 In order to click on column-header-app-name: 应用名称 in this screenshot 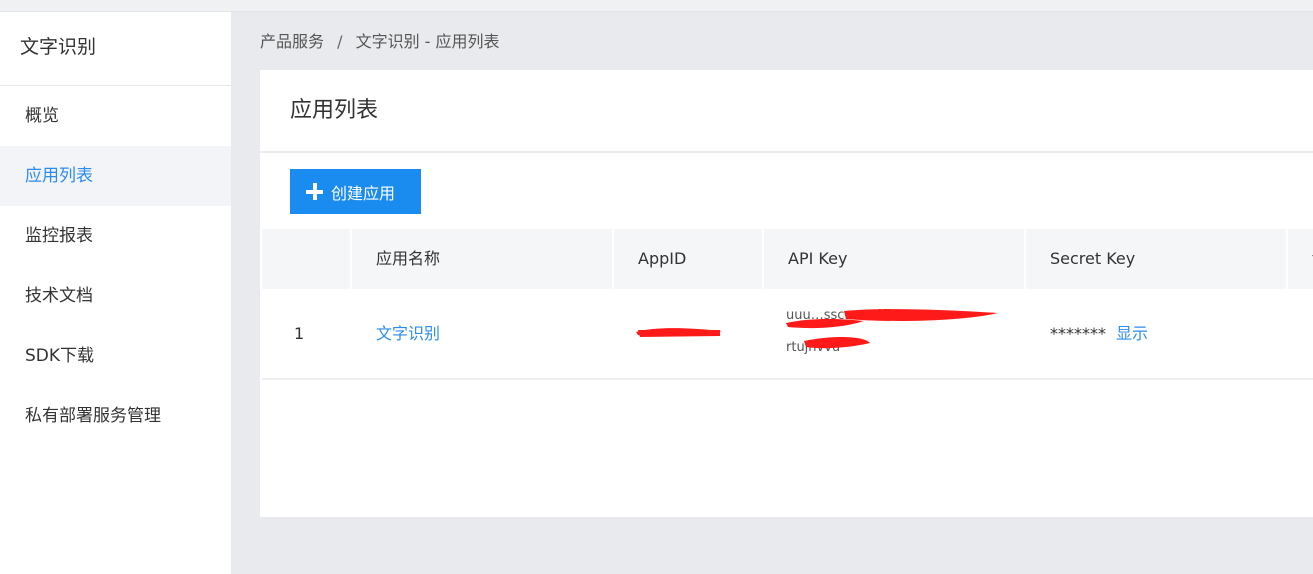, I will do `click(483, 259)`.